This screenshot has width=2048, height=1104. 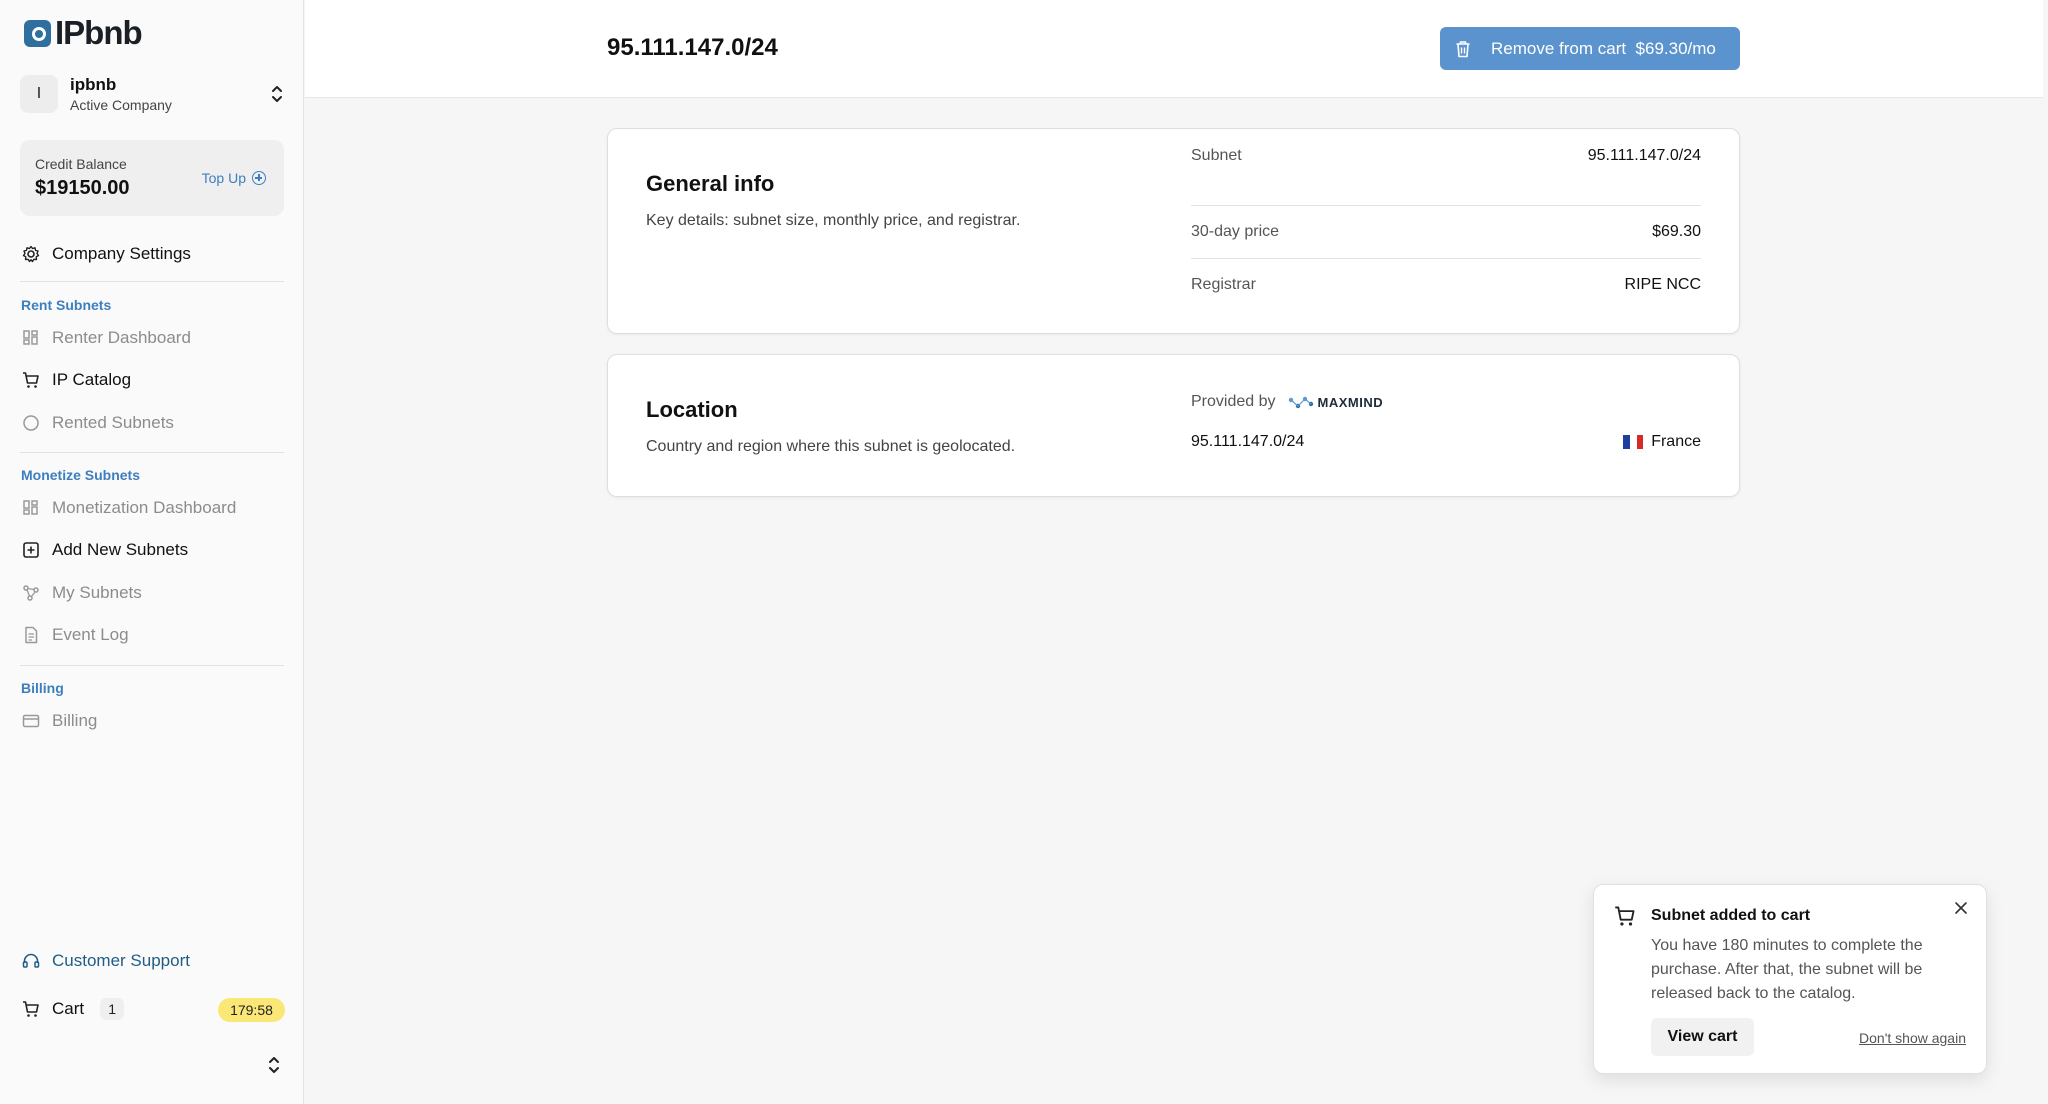 What do you see at coordinates (1216, 155) in the screenshot?
I see `info-row-key: Subnet` at bounding box center [1216, 155].